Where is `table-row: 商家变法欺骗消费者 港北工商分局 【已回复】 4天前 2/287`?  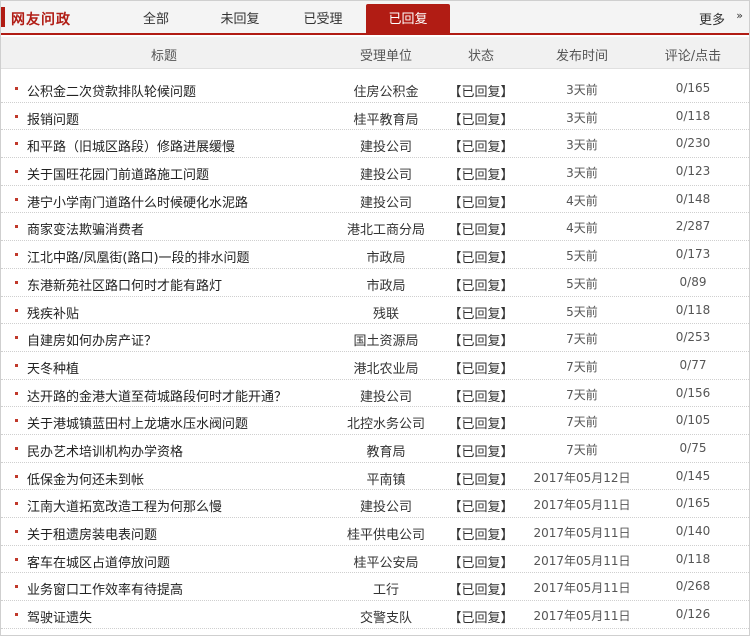
table-row: 商家变法欺骗消费者 港北工商分局 【已回复】 4天前 2/287 is located at coordinates (375, 227).